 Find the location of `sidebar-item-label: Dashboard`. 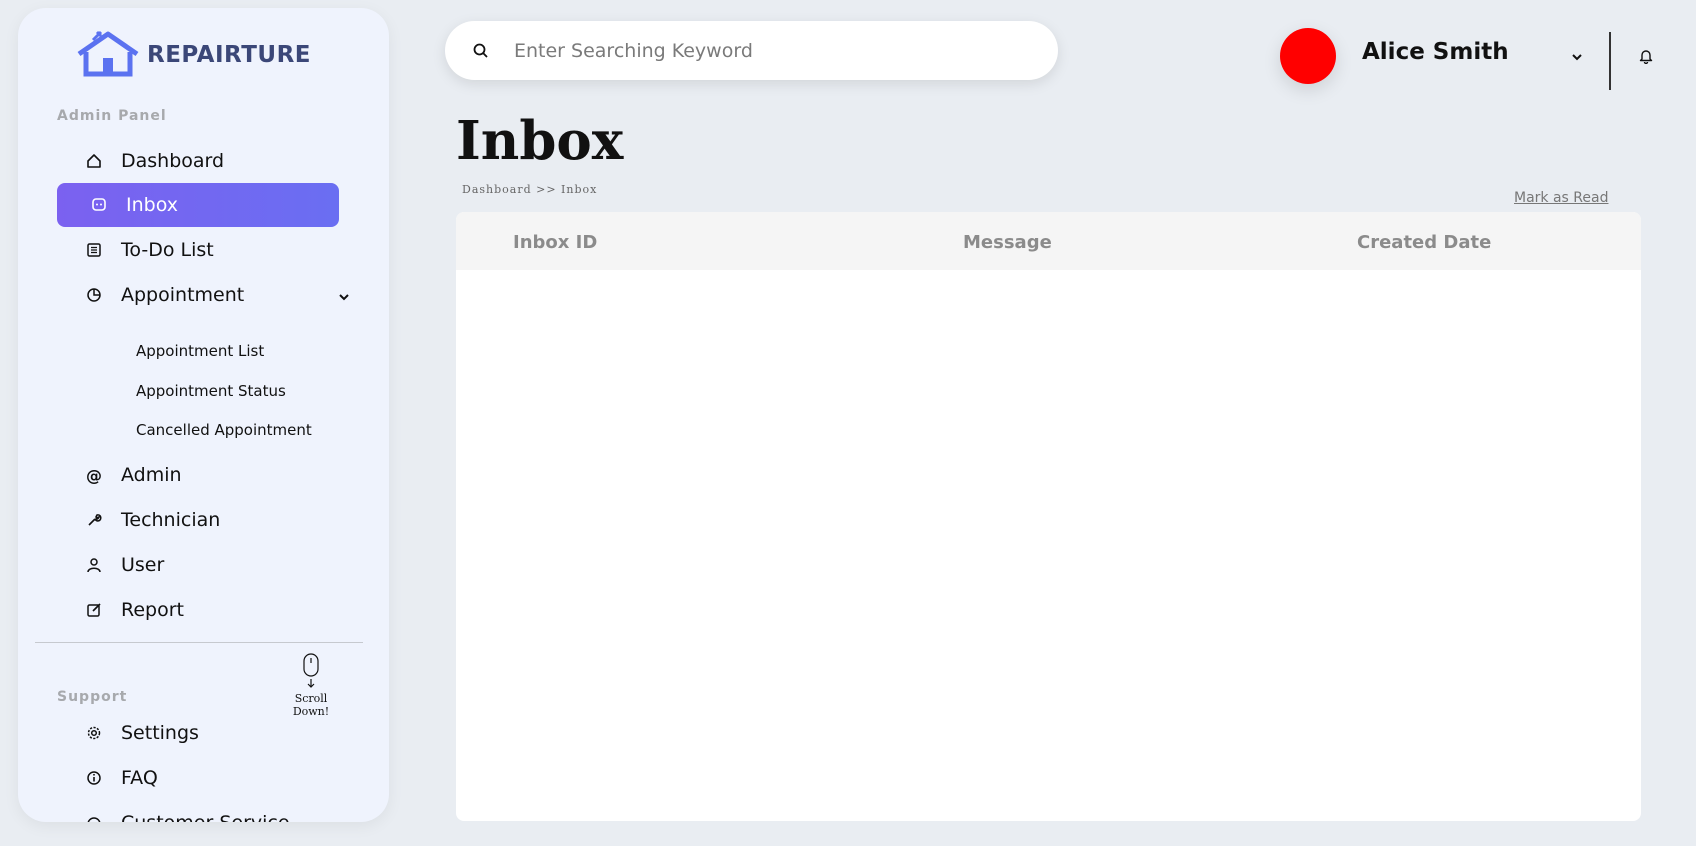

sidebar-item-label: Dashboard is located at coordinates (173, 161).